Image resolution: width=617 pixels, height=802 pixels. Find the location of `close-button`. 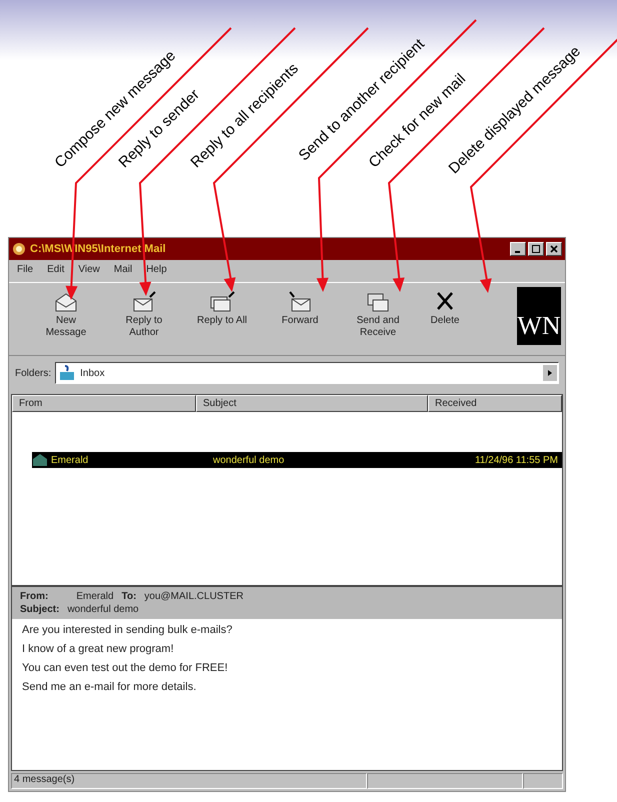

close-button is located at coordinates (554, 249).